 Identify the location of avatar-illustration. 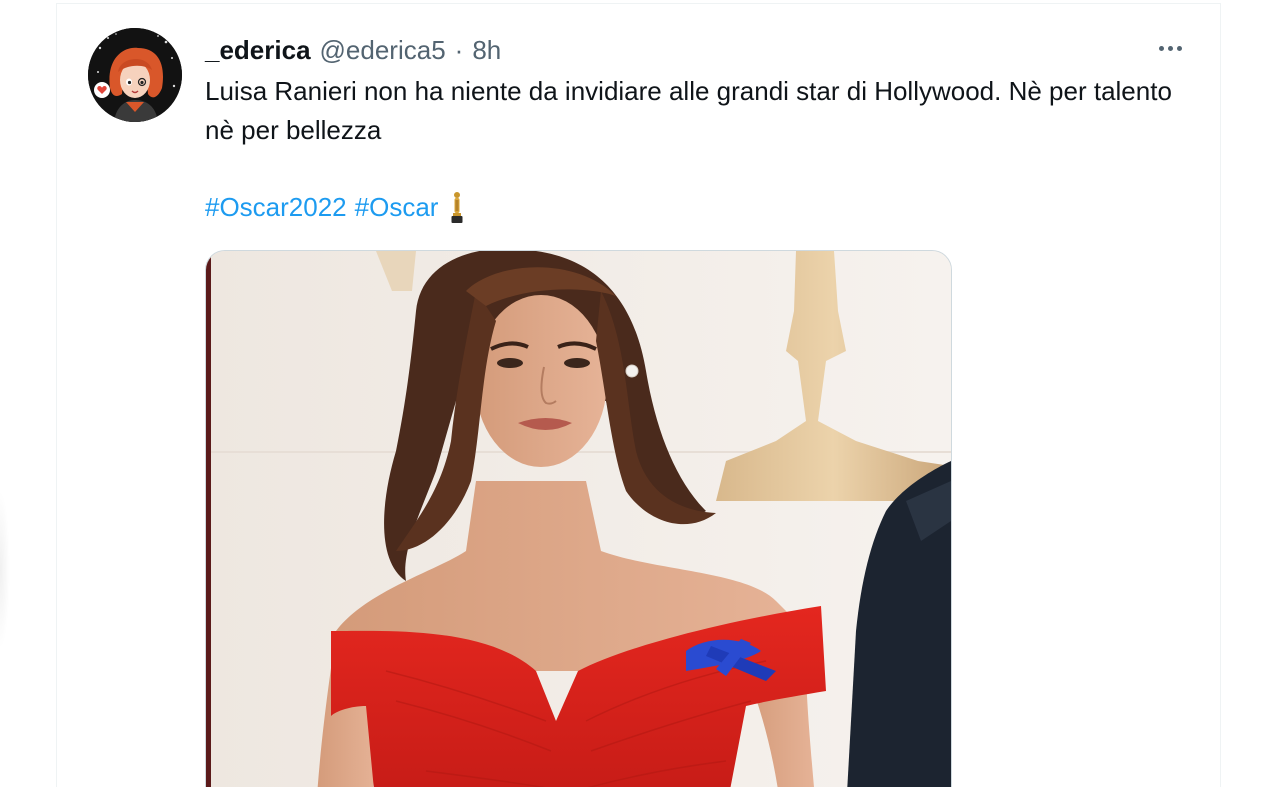
(135, 75).